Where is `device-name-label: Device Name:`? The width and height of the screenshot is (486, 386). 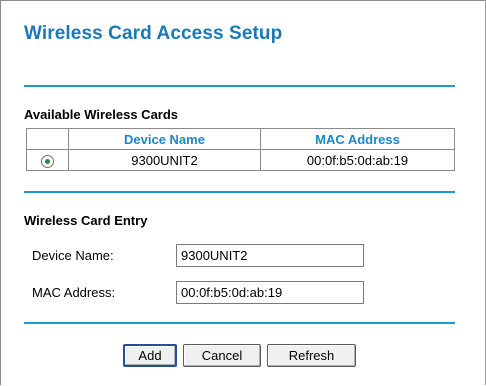
device-name-label: Device Name: is located at coordinates (73, 255).